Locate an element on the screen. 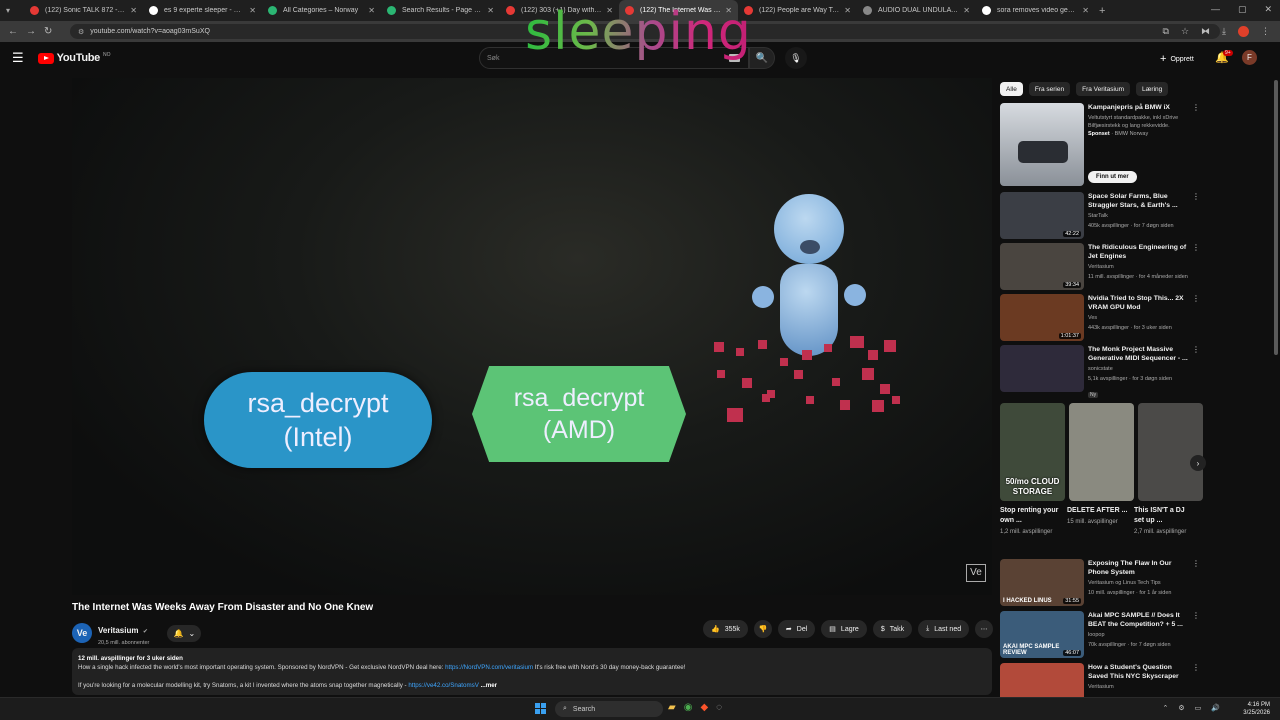 This screenshot has width=1280, height=720. filter-chip: Fra Veritasium is located at coordinates (1103, 89).